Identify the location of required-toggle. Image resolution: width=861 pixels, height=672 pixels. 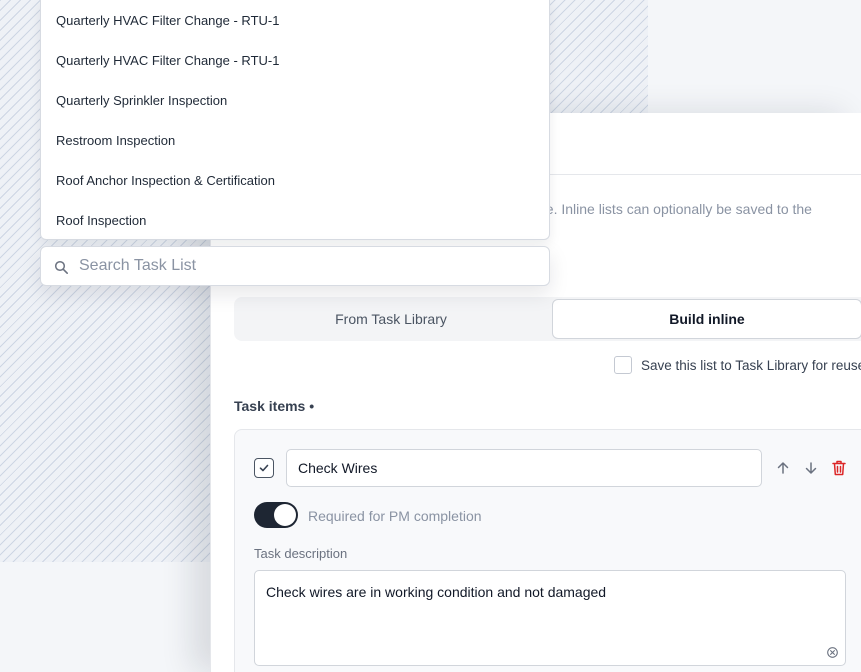
(276, 515).